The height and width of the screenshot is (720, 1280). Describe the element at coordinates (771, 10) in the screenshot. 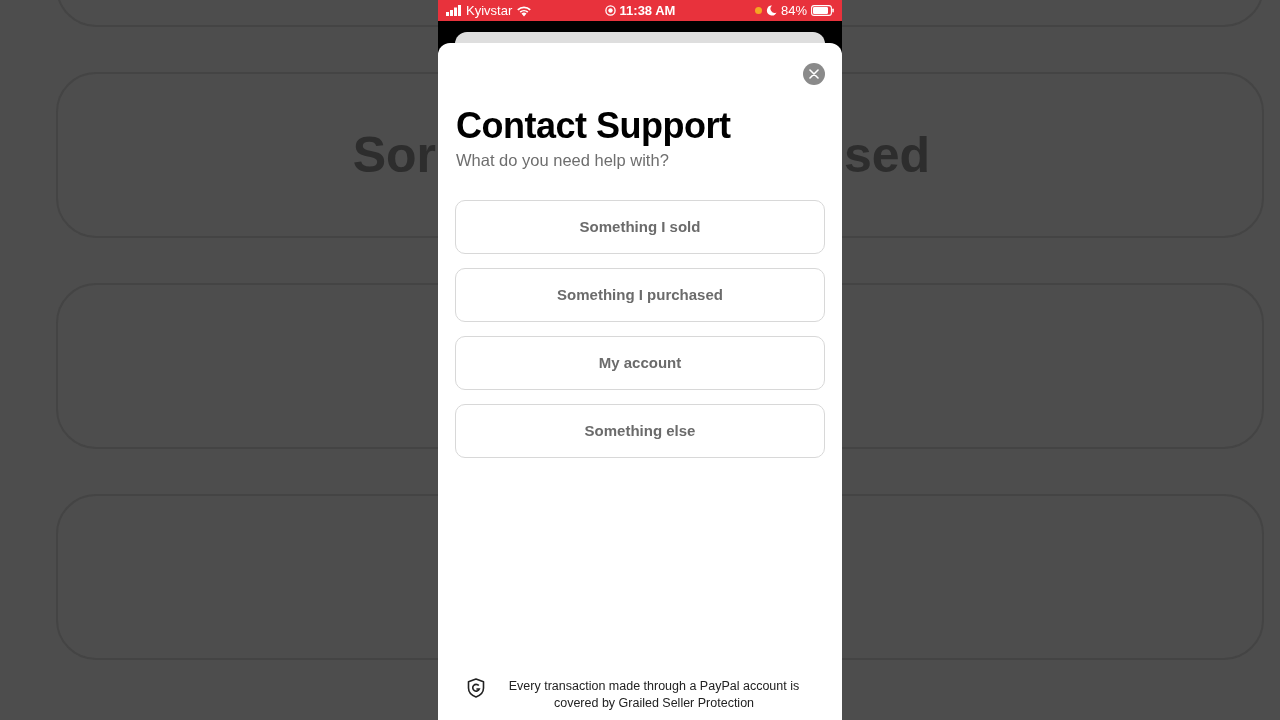

I see `moon-icon` at that location.